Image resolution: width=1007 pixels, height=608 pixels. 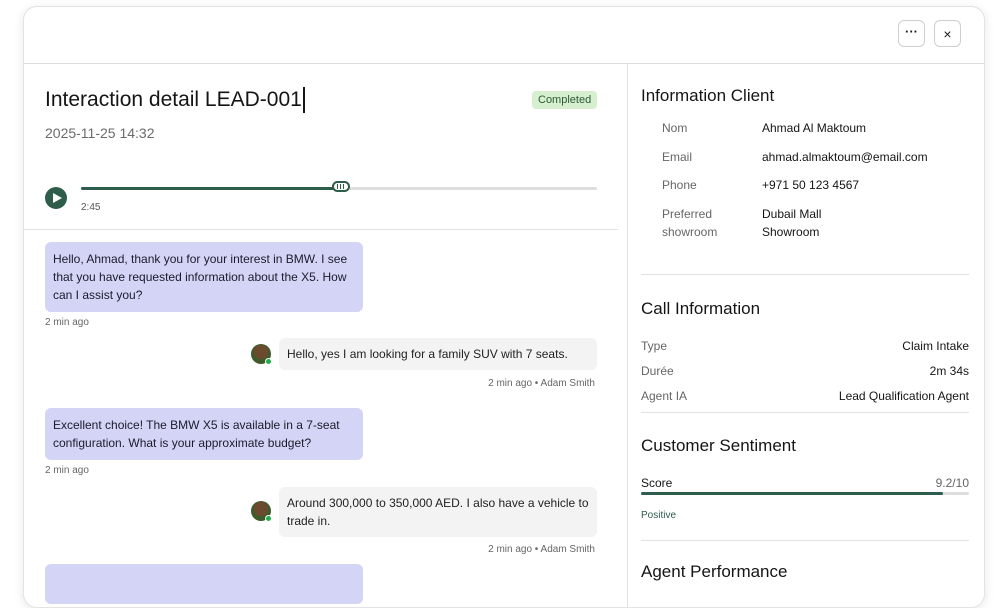 I want to click on close-icon: ×, so click(x=947, y=33).